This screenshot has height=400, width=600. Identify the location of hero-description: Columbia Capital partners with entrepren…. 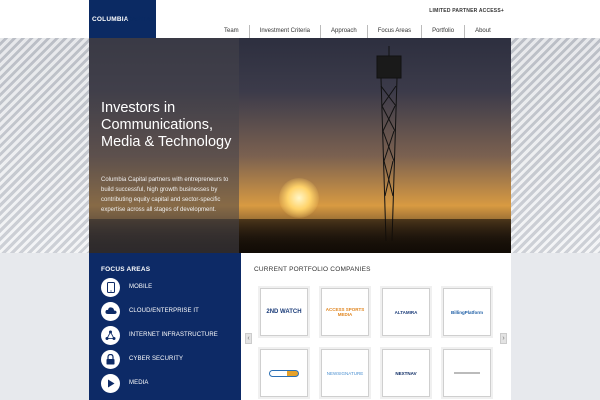
(165, 195).